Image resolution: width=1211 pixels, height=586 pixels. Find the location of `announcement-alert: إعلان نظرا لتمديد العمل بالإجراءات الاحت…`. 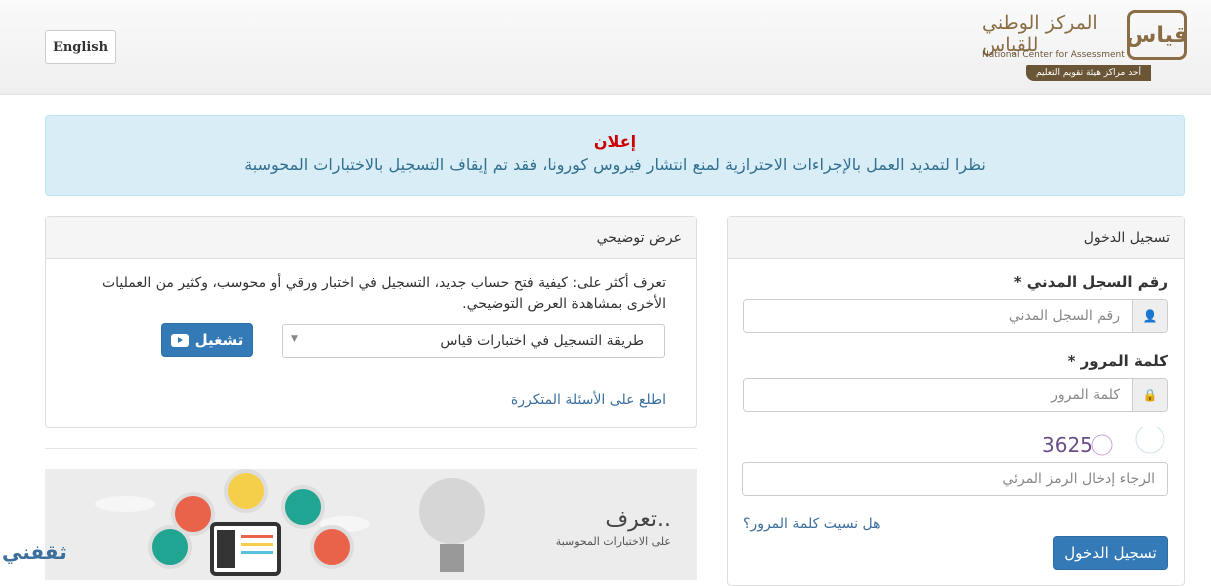

announcement-alert: إعلان نظرا لتمديد العمل بالإجراءات الاحت… is located at coordinates (615, 155).